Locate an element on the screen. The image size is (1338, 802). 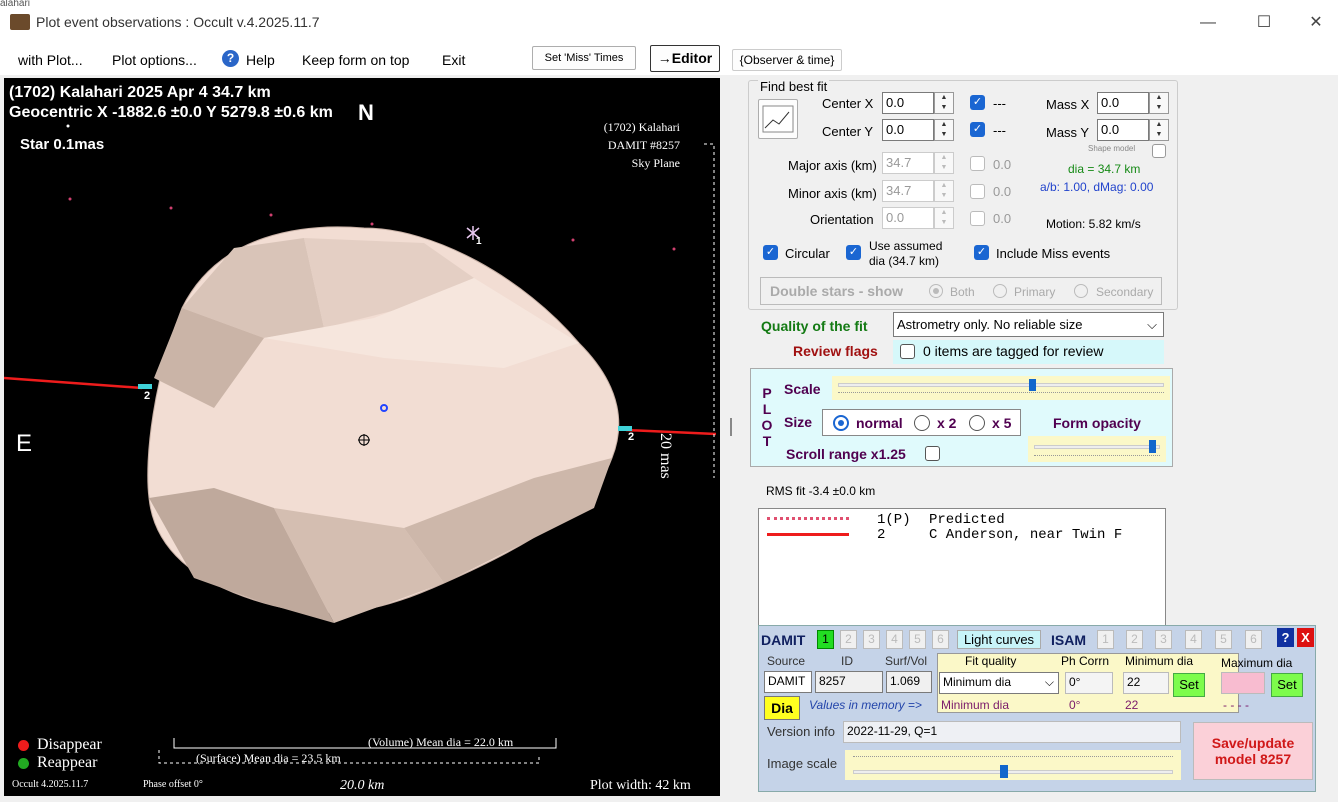
orientation-spinner: ▲ ▼ is located at coordinates (944, 218).